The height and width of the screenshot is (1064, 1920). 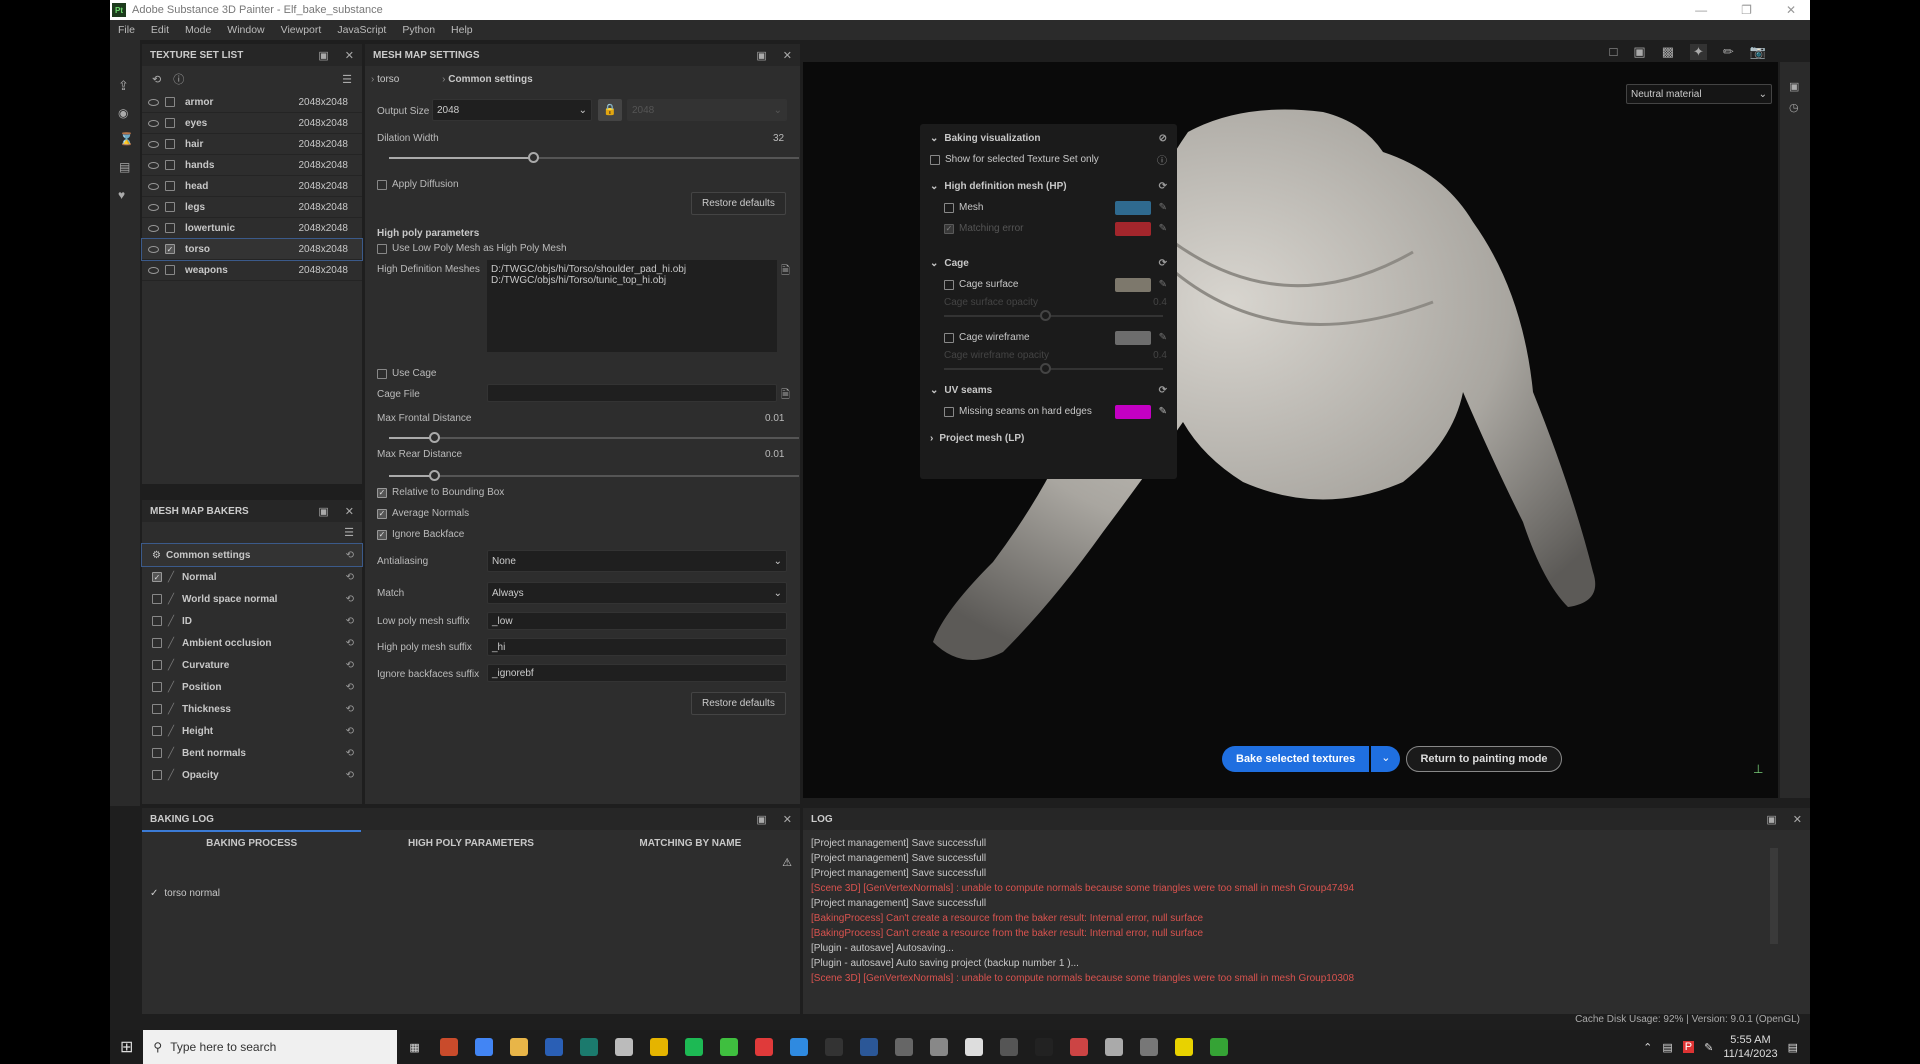 I want to click on texture-set-item: lowertunic 2048x2048, so click(x=252, y=228).